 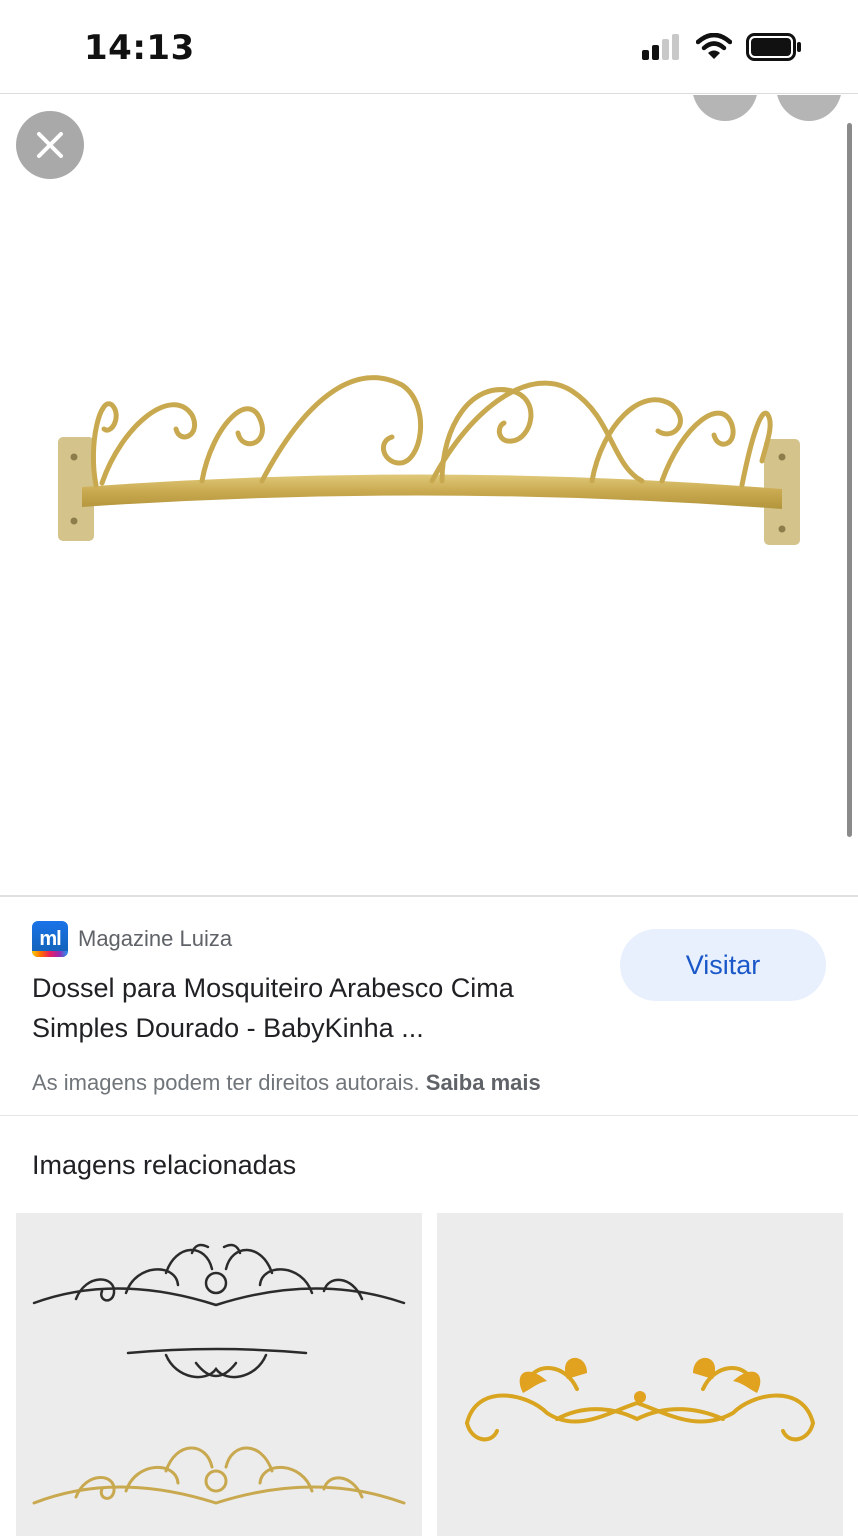 What do you see at coordinates (226, 1082) in the screenshot?
I see `copyright-text: As imagens podem ter direitos autorais.` at bounding box center [226, 1082].